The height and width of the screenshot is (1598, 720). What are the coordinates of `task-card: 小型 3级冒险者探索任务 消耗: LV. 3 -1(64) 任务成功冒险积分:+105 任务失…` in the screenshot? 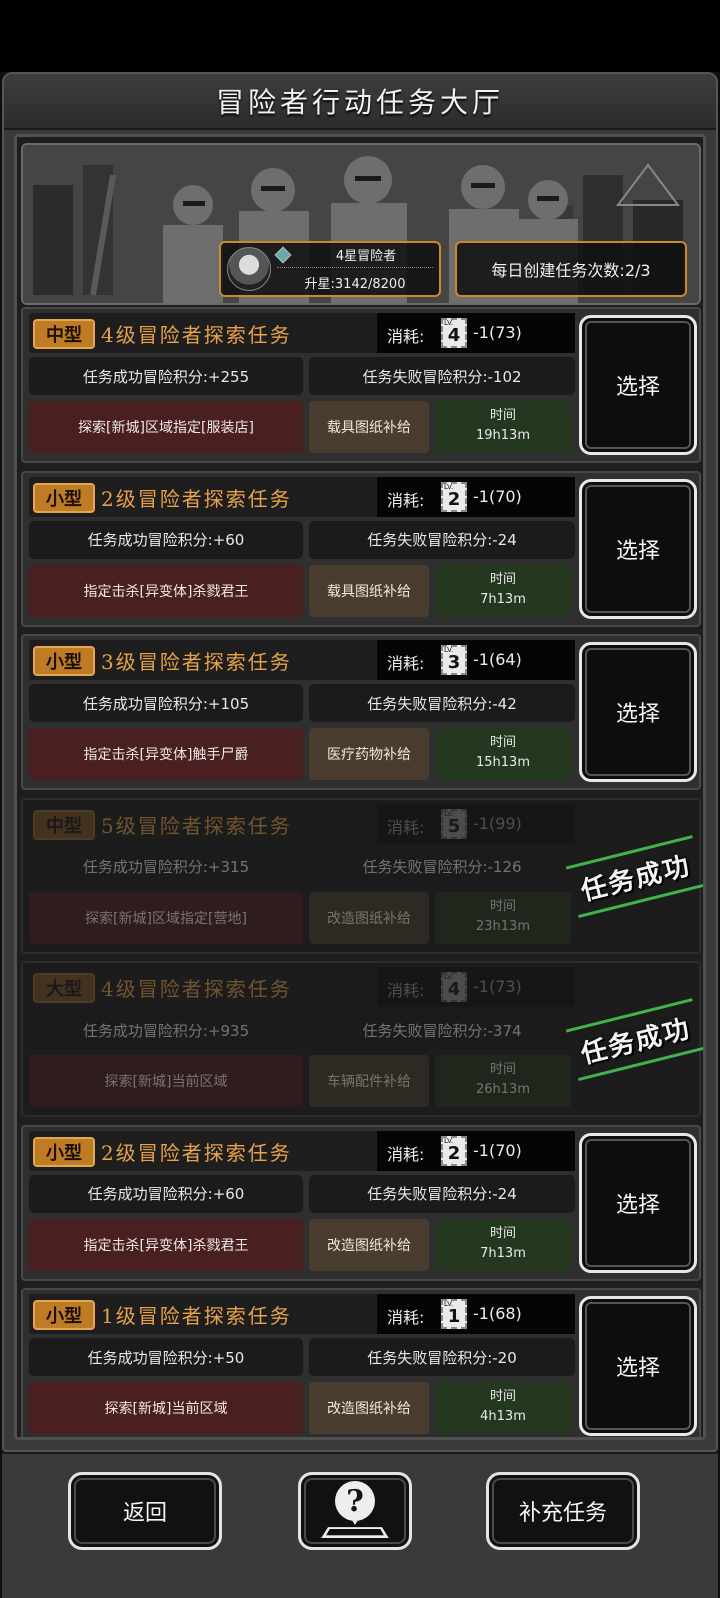 It's located at (361, 712).